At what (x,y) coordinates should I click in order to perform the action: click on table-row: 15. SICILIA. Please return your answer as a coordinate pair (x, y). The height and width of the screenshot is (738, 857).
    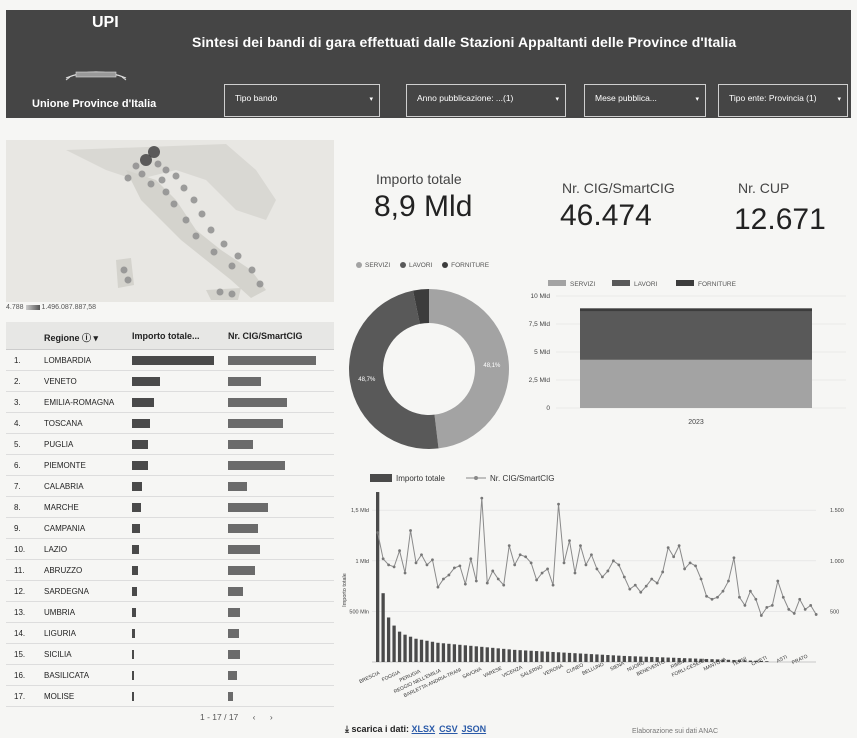
    Looking at the image, I should click on (170, 654).